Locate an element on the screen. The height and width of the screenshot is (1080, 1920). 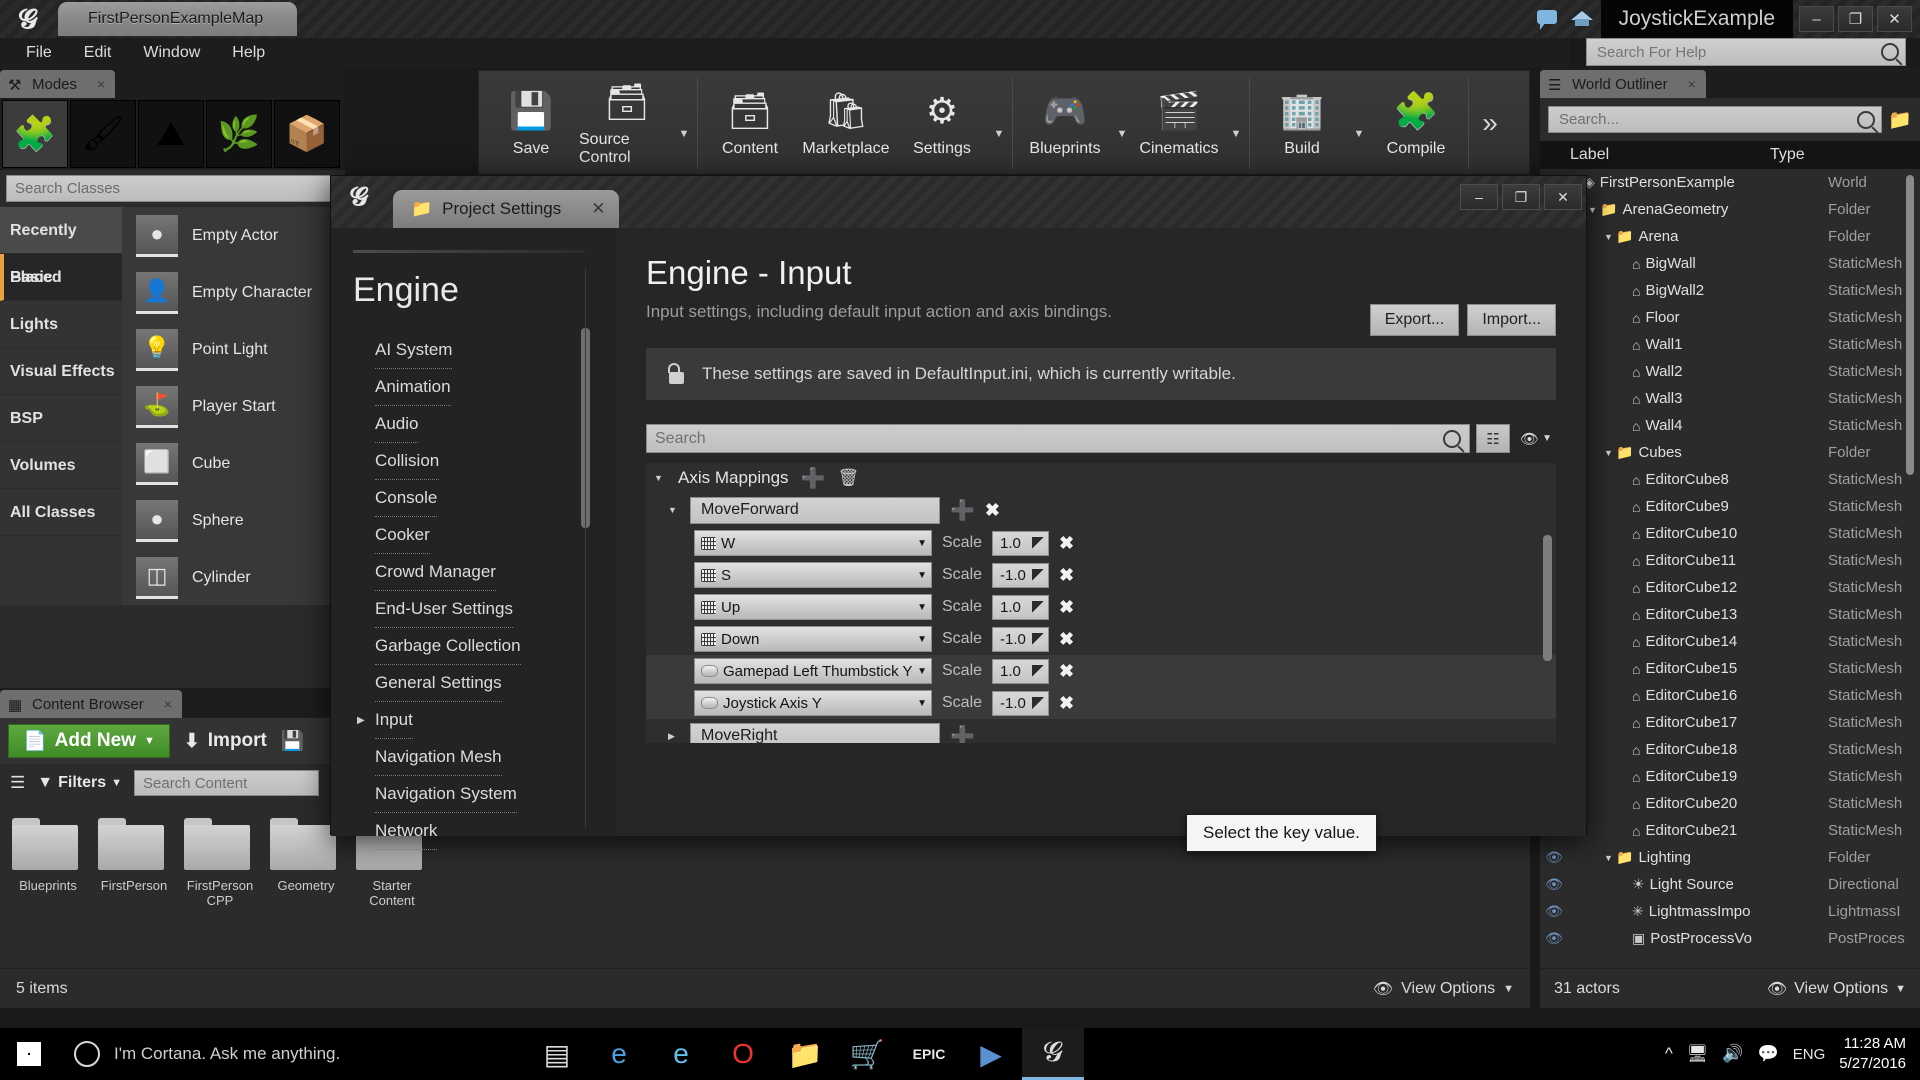
category-lights: Lights is located at coordinates (61, 324).